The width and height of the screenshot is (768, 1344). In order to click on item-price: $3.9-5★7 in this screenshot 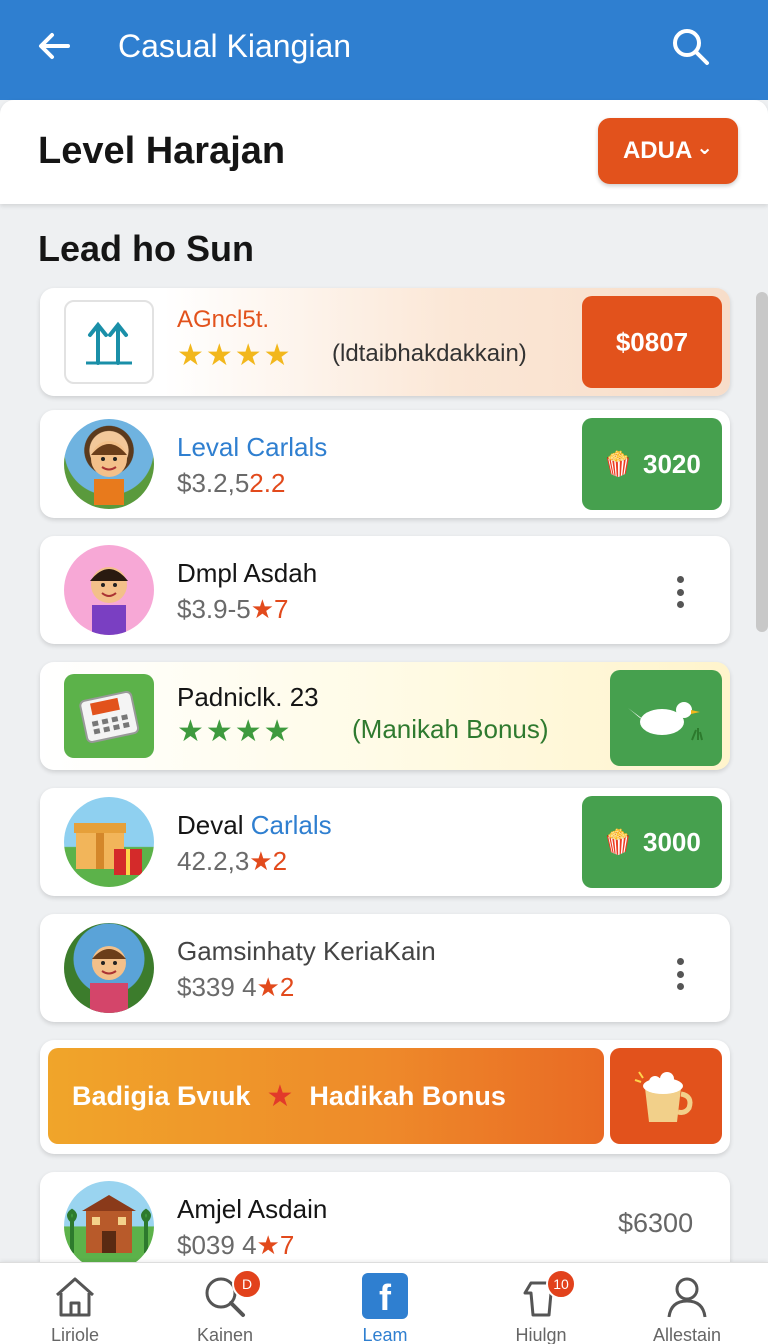, I will do `click(233, 609)`.